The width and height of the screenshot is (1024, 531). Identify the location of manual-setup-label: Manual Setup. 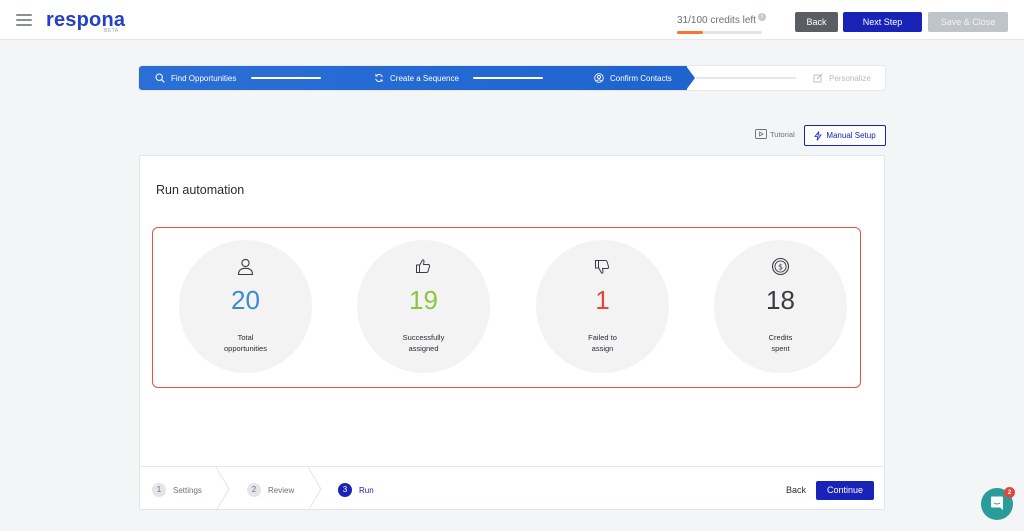
(851, 135).